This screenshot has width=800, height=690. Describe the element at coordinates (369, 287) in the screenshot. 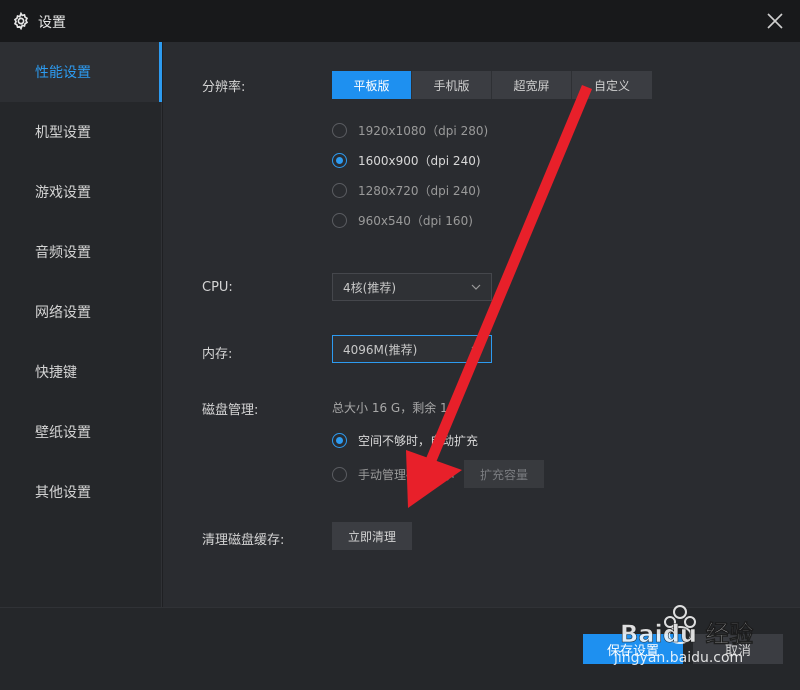

I see `cpu-select-value: 4核(推荐)` at that location.